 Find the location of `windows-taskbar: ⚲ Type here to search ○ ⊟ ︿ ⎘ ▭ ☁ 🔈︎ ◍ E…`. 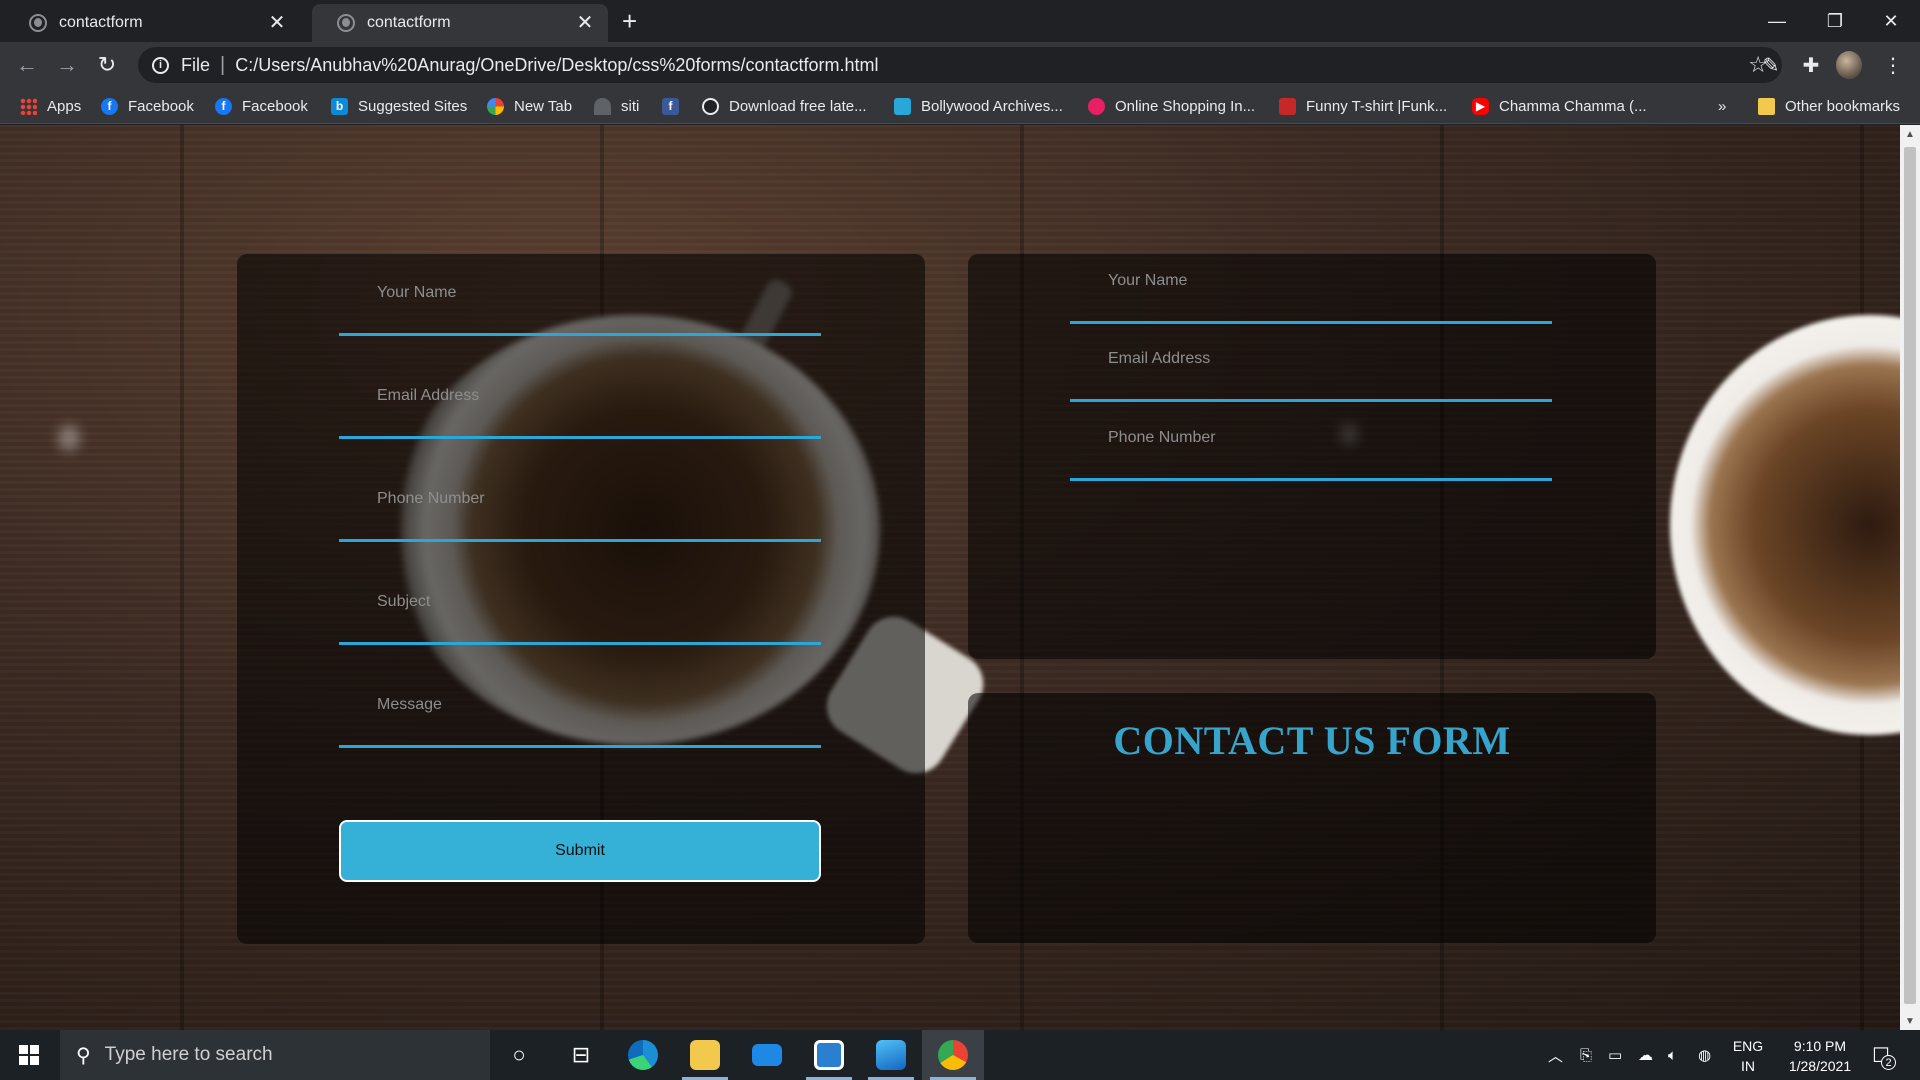

windows-taskbar: ⚲ Type here to search ○ ⊟ ︿ ⎘ ▭ ☁ 🔈︎ ◍ E… is located at coordinates (960, 1055).